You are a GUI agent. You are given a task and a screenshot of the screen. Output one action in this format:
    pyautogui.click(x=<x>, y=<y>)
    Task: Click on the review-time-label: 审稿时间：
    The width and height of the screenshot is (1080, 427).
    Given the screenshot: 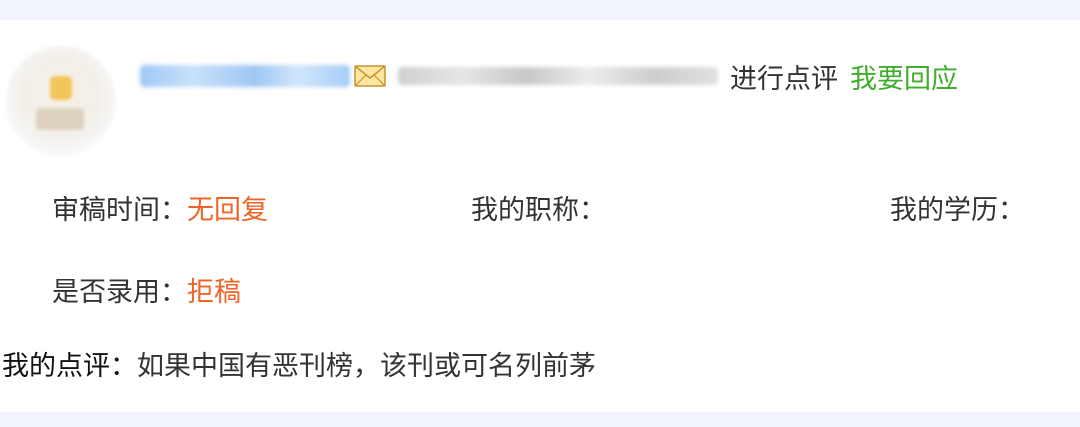 What is the action you would take?
    pyautogui.click(x=119, y=210)
    